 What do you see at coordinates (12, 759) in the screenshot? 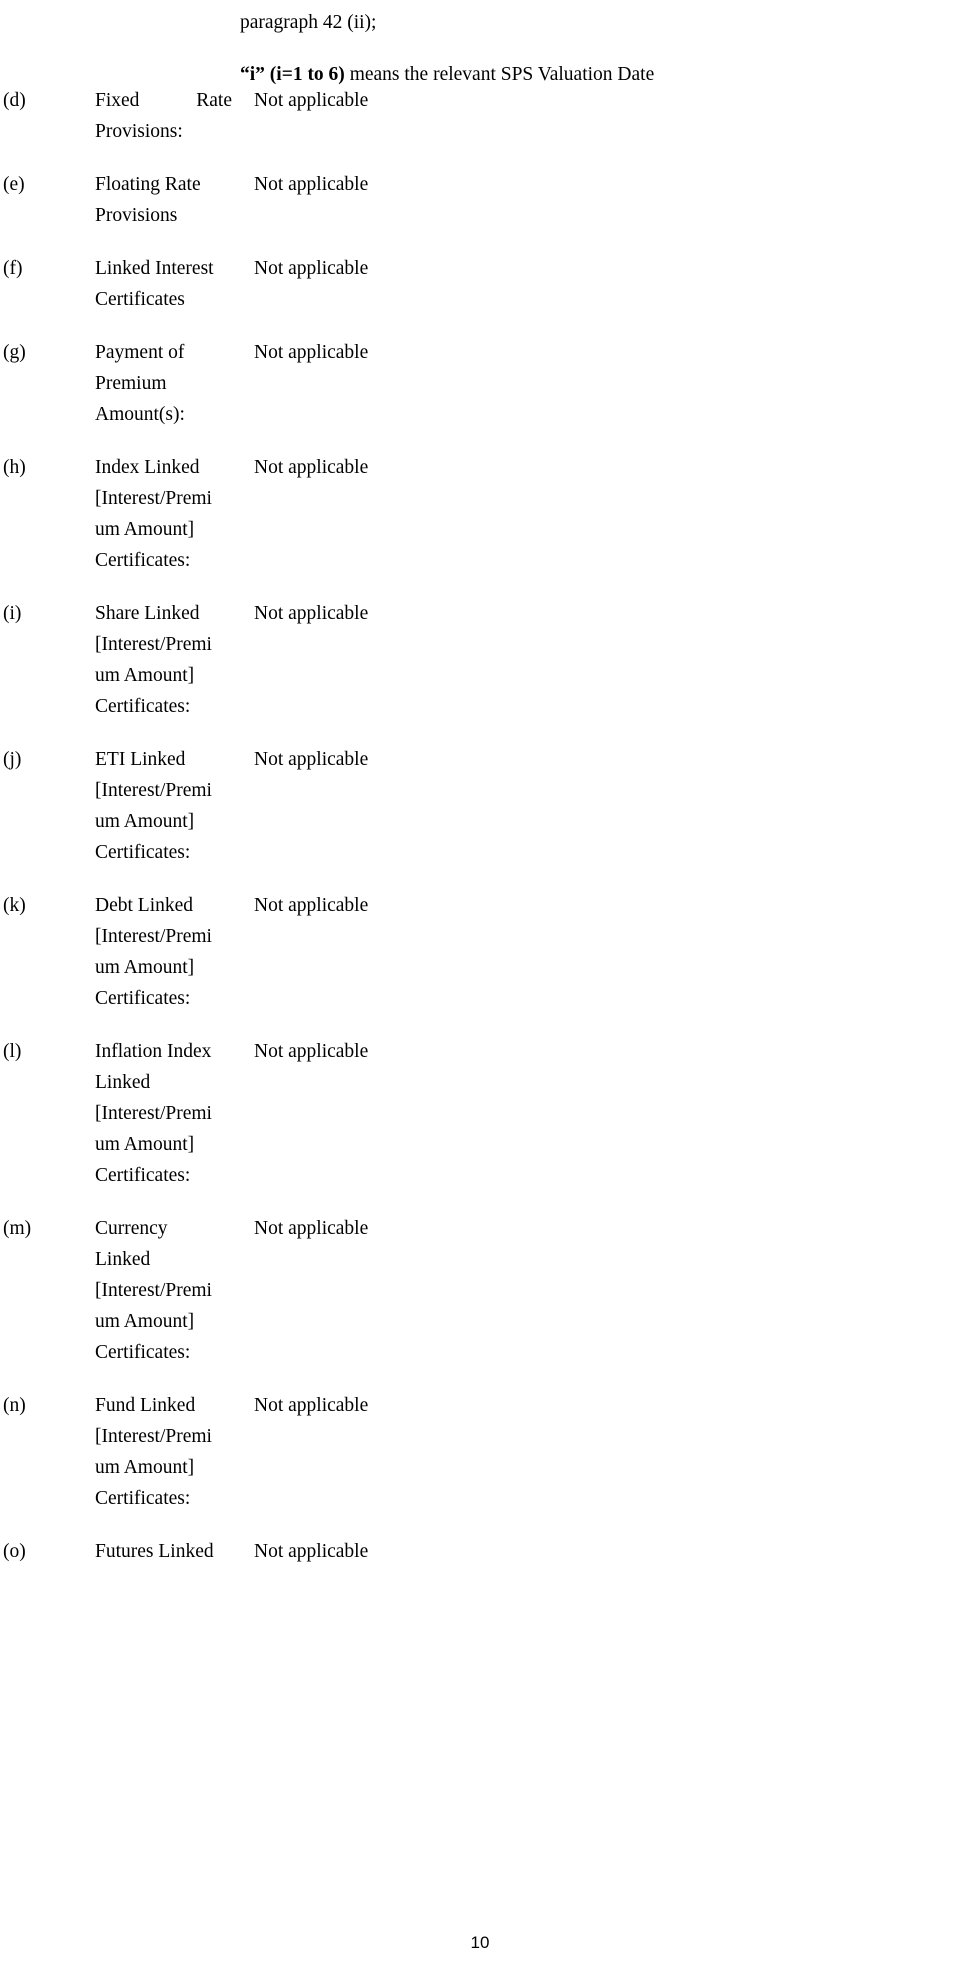
I see `row-marker: (j)` at bounding box center [12, 759].